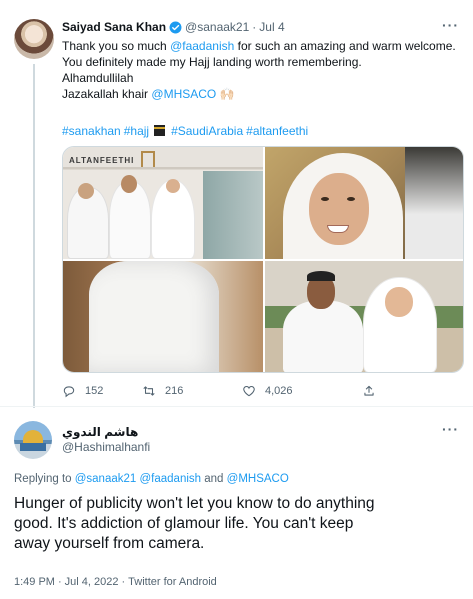  What do you see at coordinates (434, 203) in the screenshot?
I see `background-person` at bounding box center [434, 203].